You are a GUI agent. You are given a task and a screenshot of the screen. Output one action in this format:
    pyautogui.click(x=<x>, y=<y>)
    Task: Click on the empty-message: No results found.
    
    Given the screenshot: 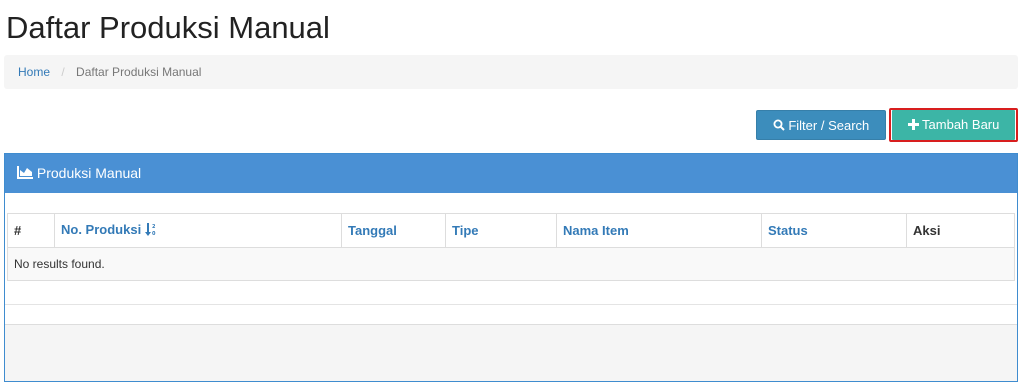 What is the action you would take?
    pyautogui.click(x=511, y=264)
    